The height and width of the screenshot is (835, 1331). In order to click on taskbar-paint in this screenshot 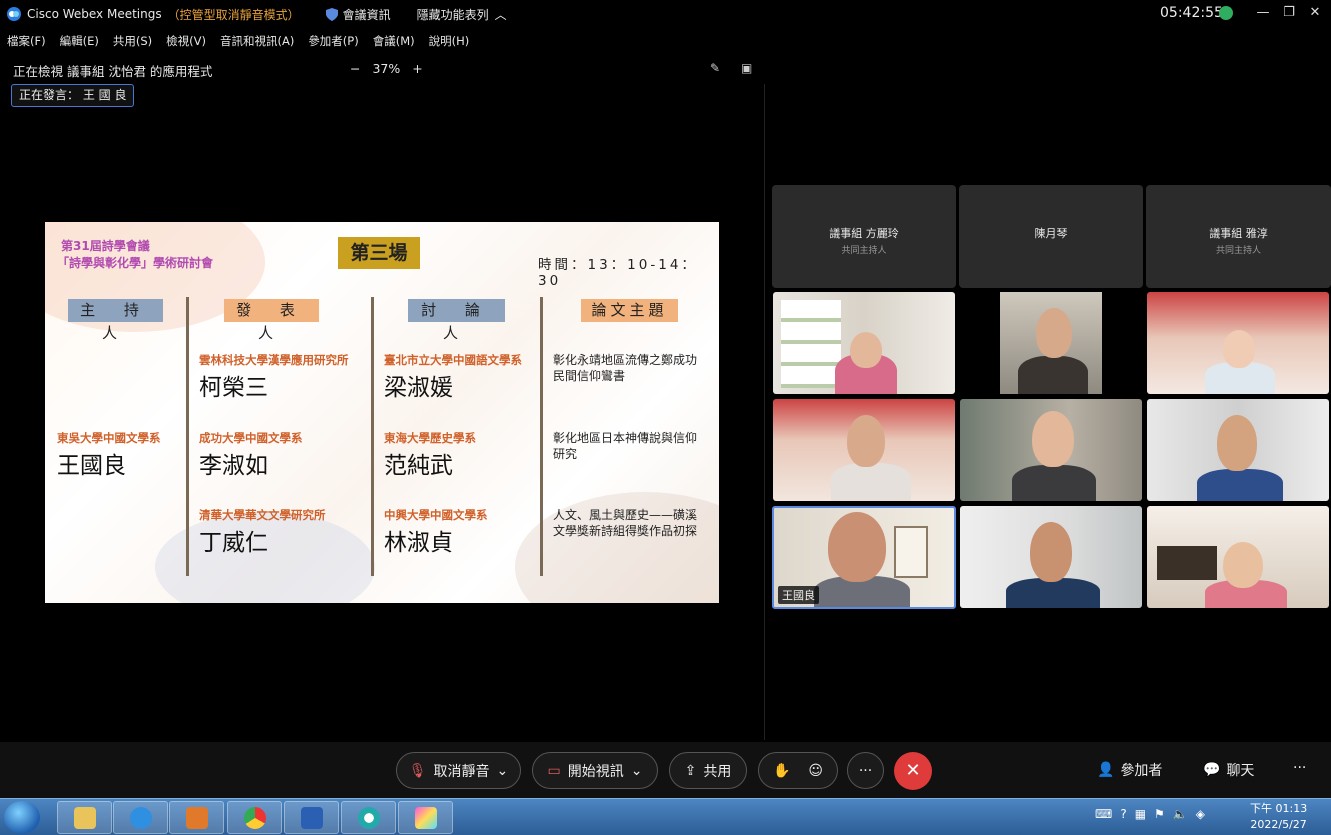, I will do `click(425, 817)`.